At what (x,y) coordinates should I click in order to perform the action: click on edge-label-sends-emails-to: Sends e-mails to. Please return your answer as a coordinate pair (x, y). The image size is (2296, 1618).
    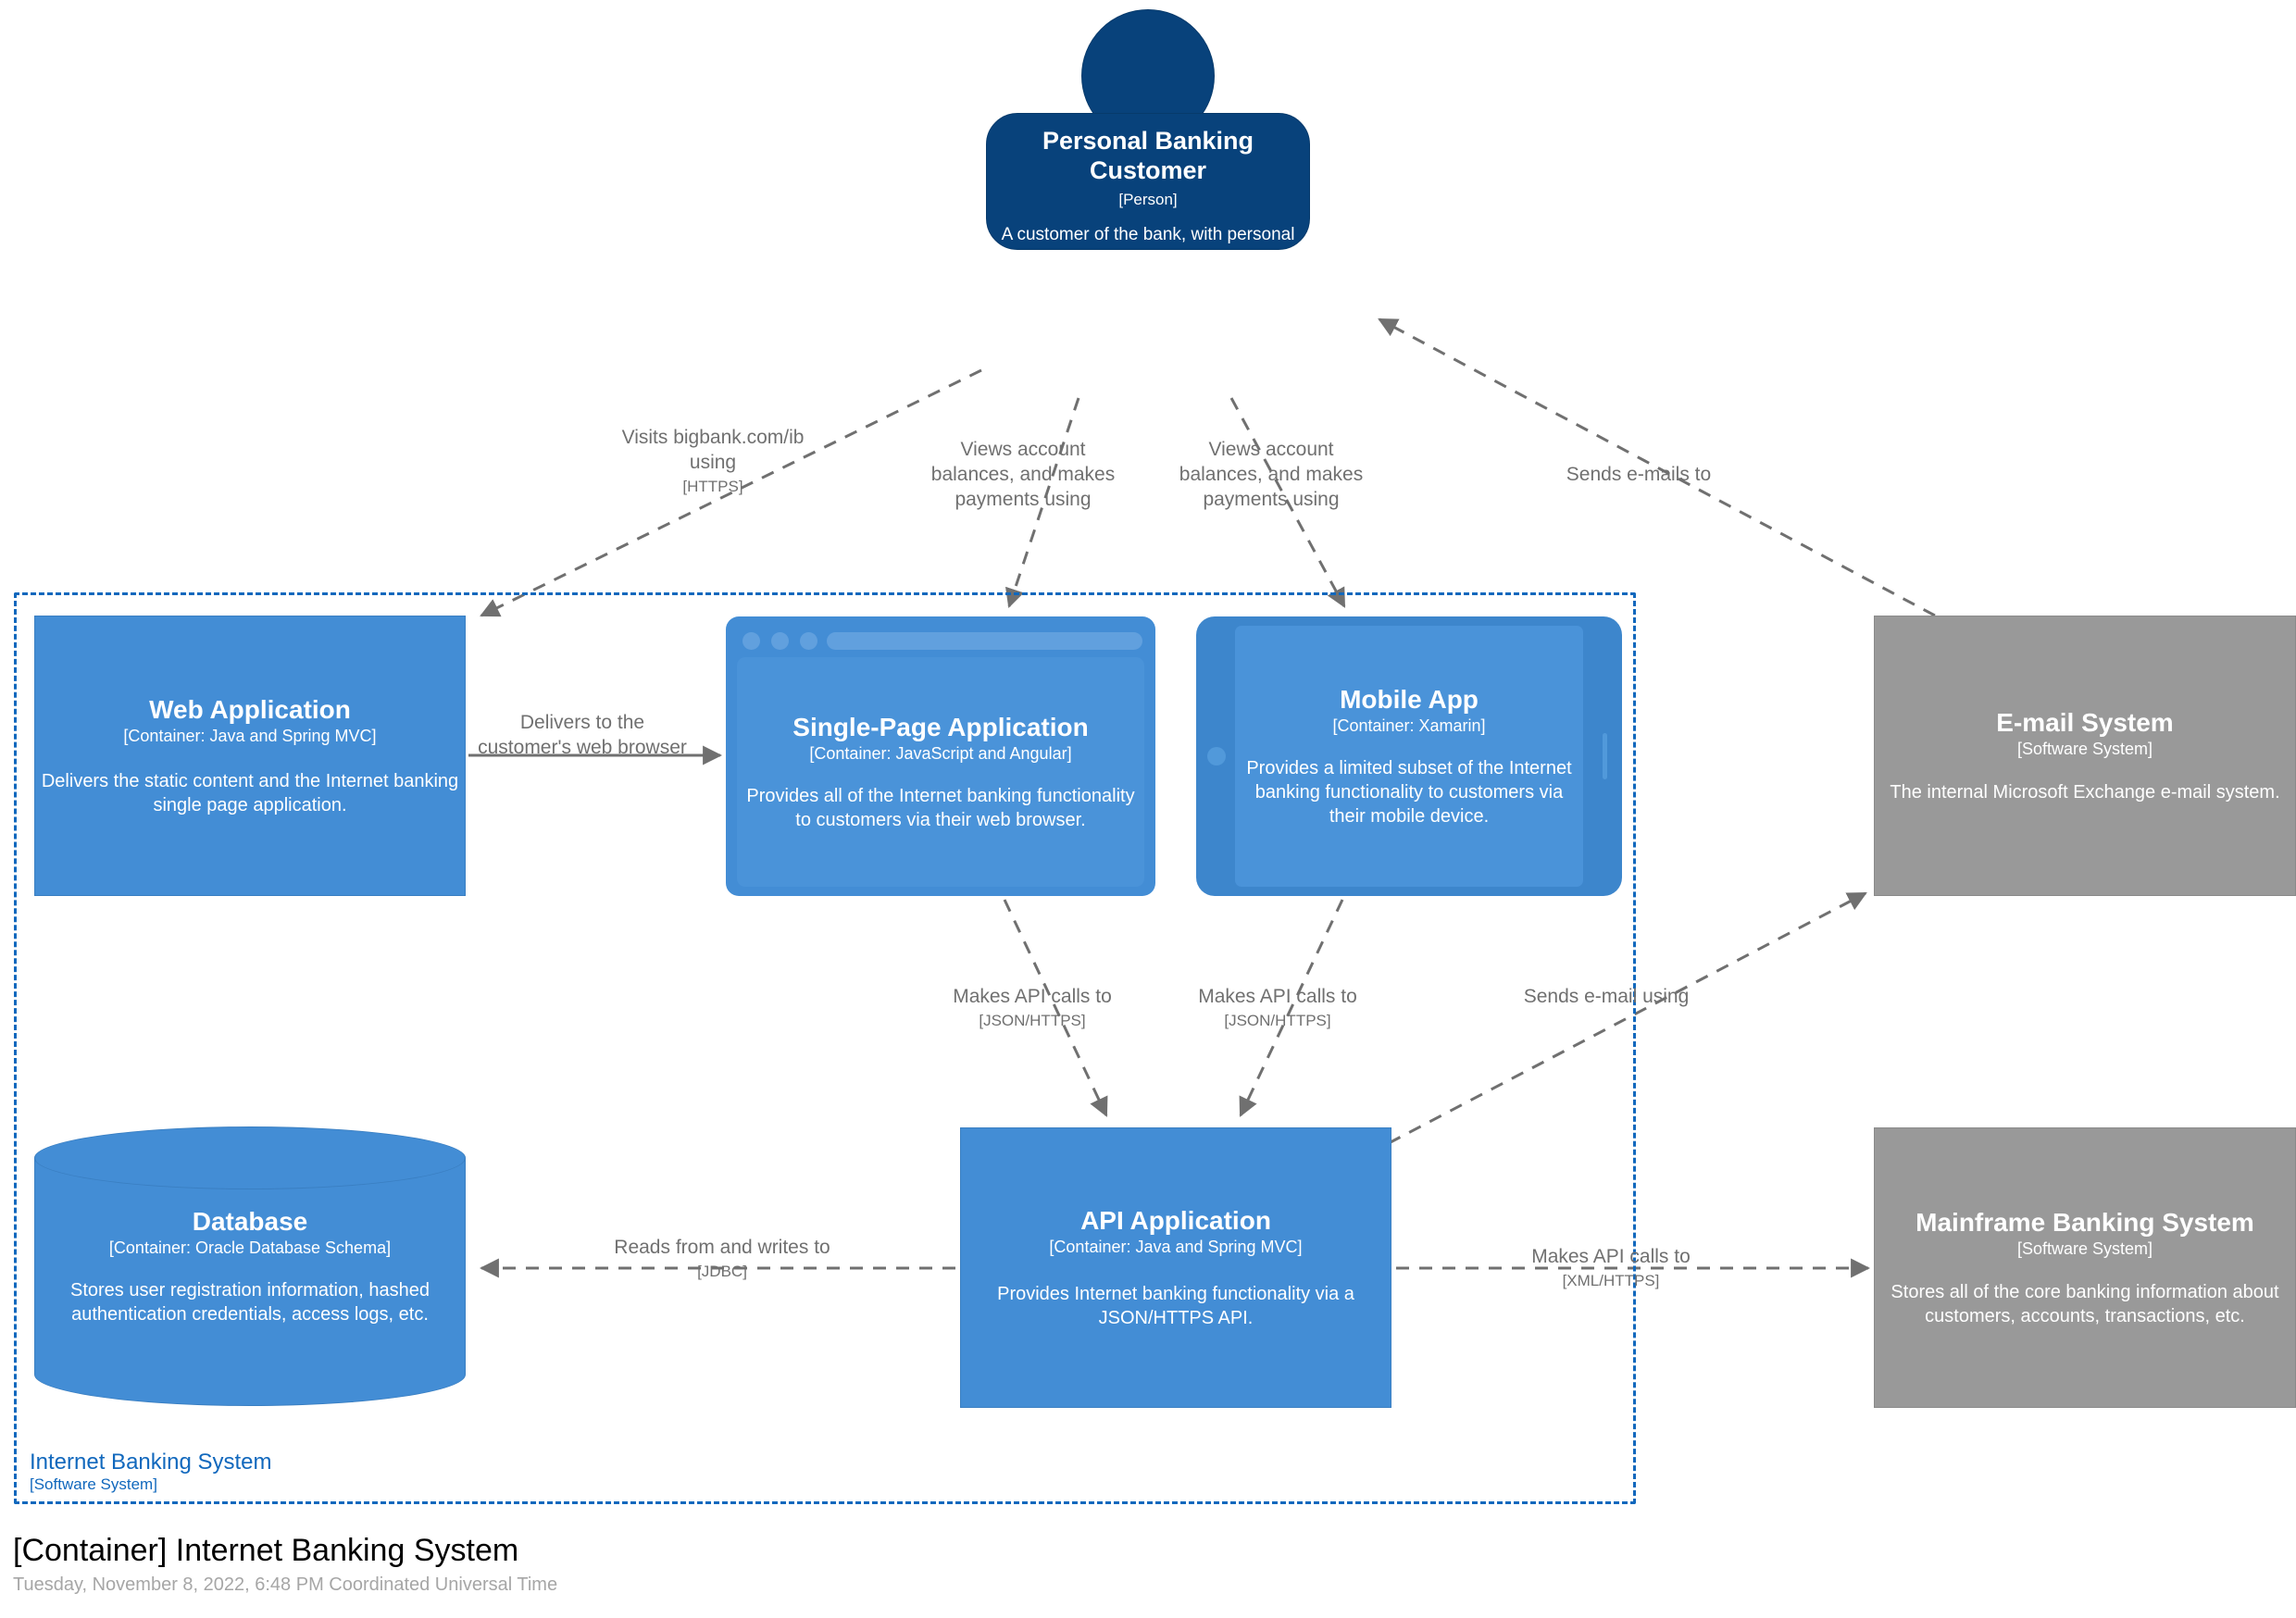
    Looking at the image, I should click on (1638, 475).